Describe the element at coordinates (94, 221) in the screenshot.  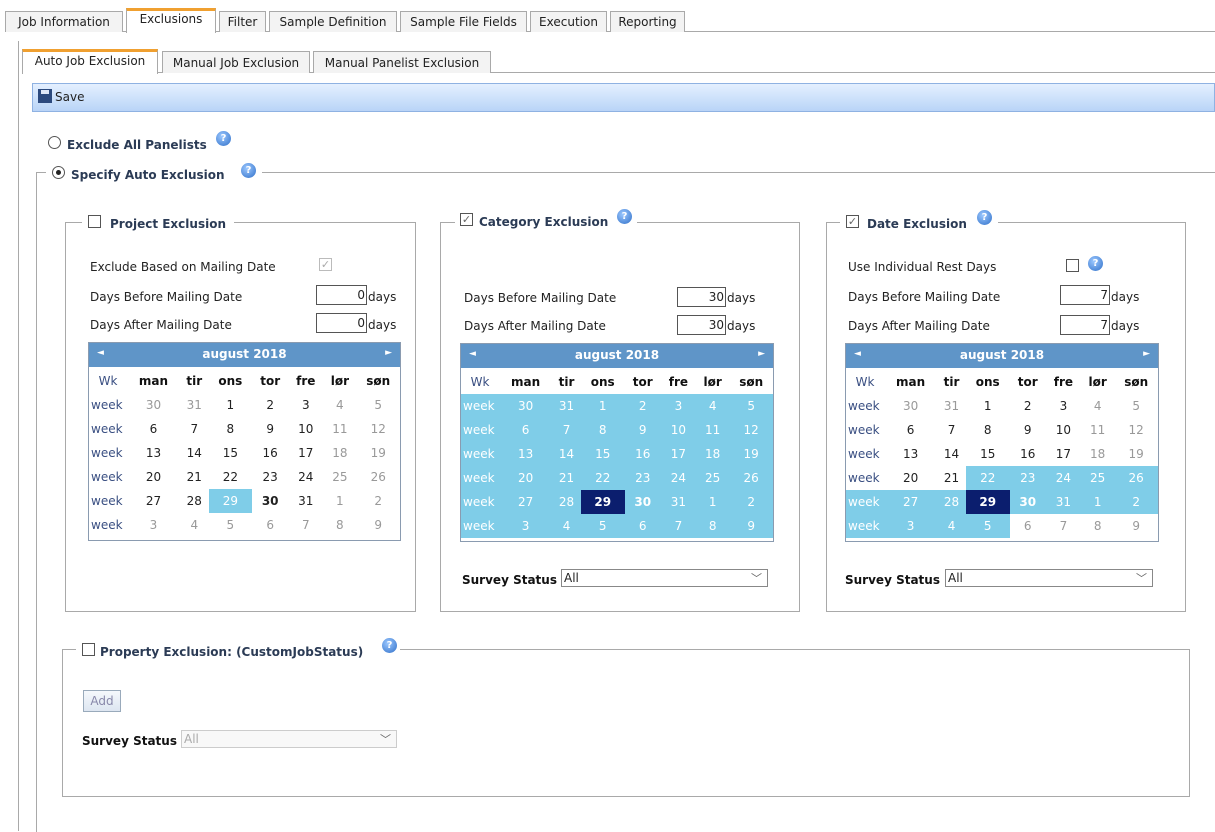
I see `project-exclusion-checkbox` at that location.